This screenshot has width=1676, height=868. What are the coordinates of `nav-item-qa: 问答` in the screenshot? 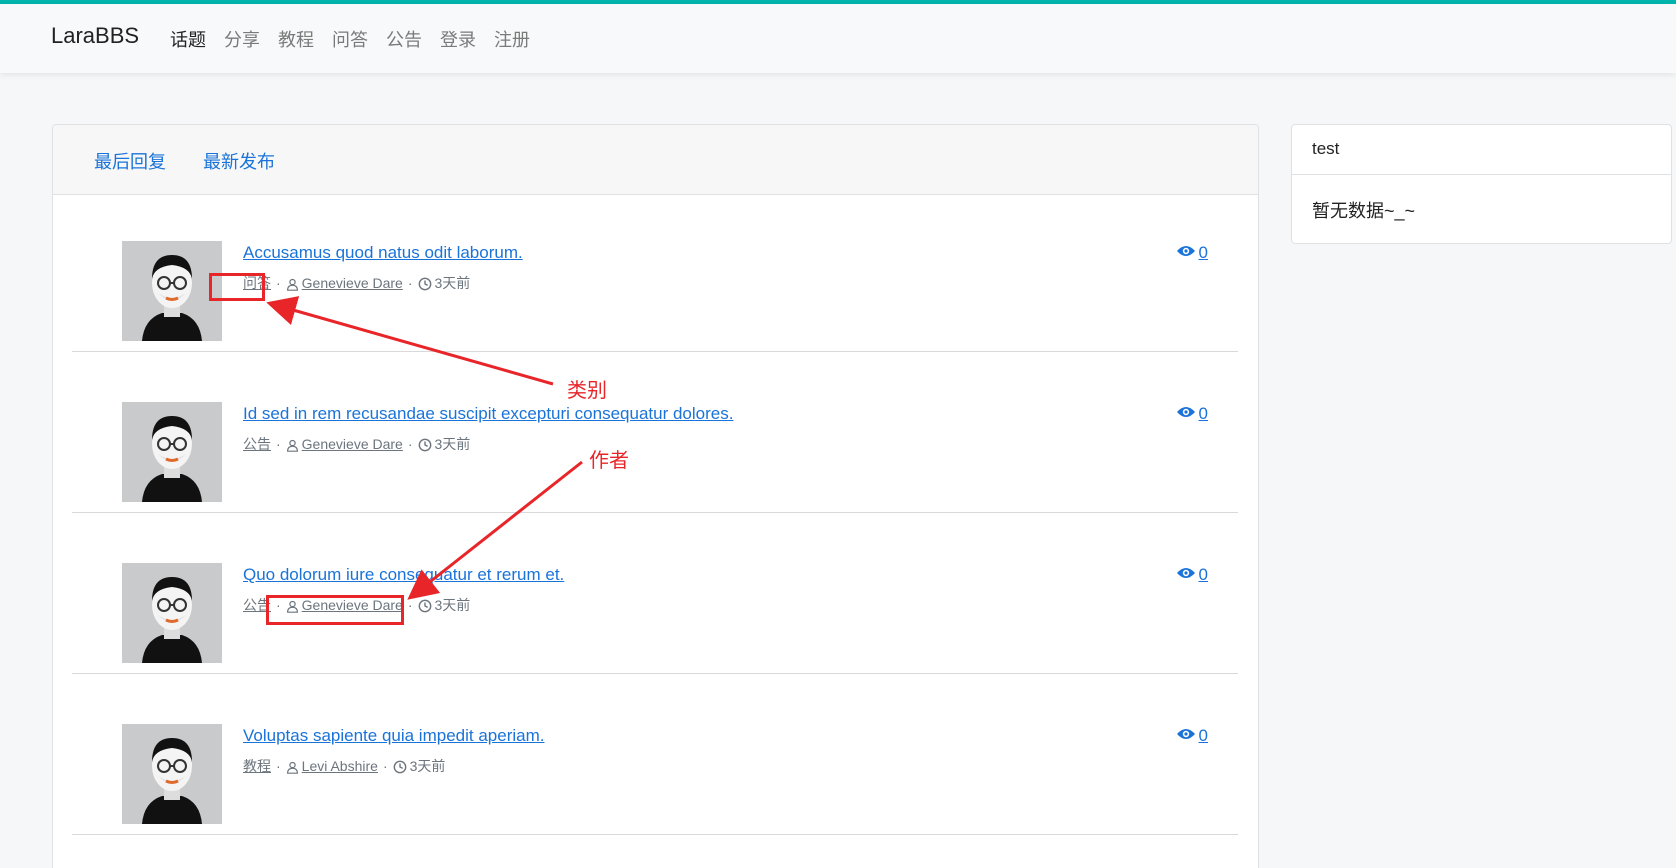 It's located at (350, 39).